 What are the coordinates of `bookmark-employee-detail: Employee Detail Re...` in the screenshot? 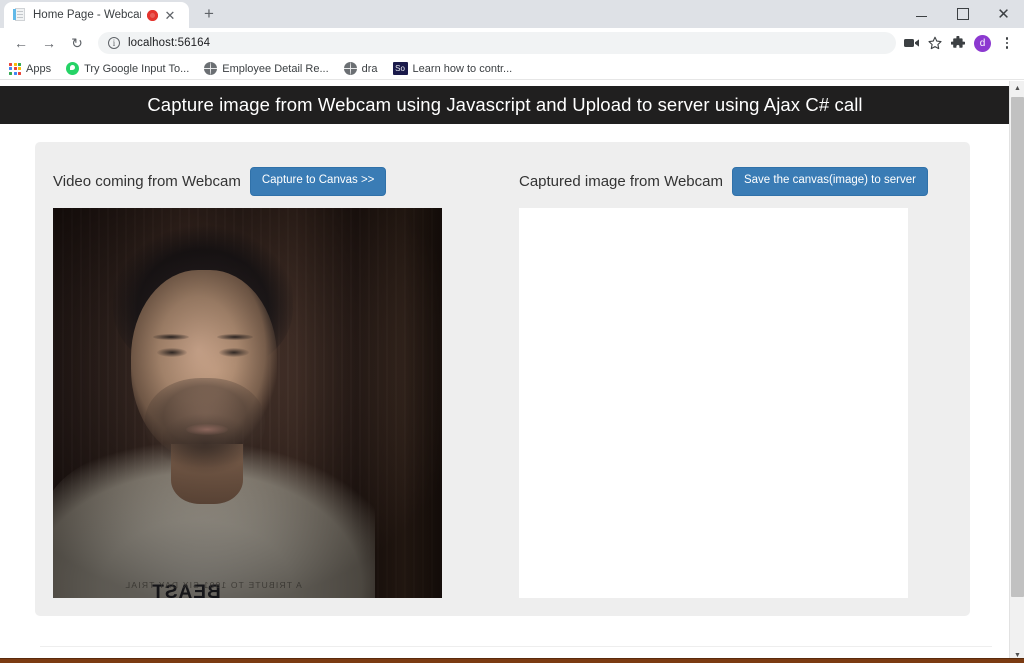 It's located at (266, 68).